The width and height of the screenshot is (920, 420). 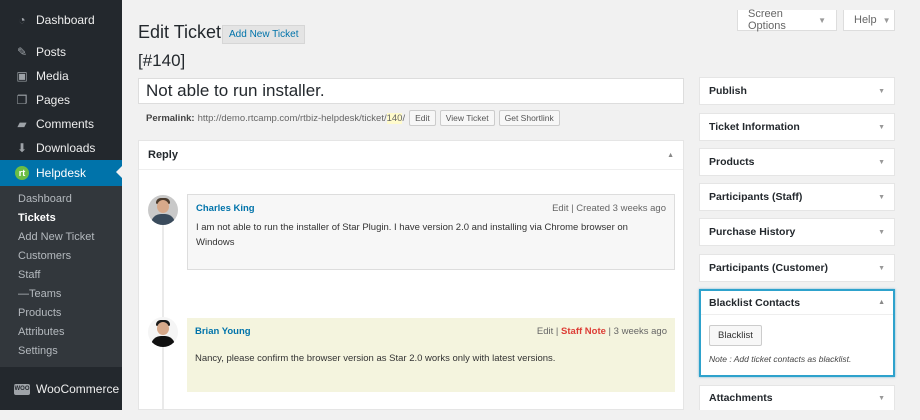 I want to click on screen-options-label: Screen Options, so click(x=767, y=20).